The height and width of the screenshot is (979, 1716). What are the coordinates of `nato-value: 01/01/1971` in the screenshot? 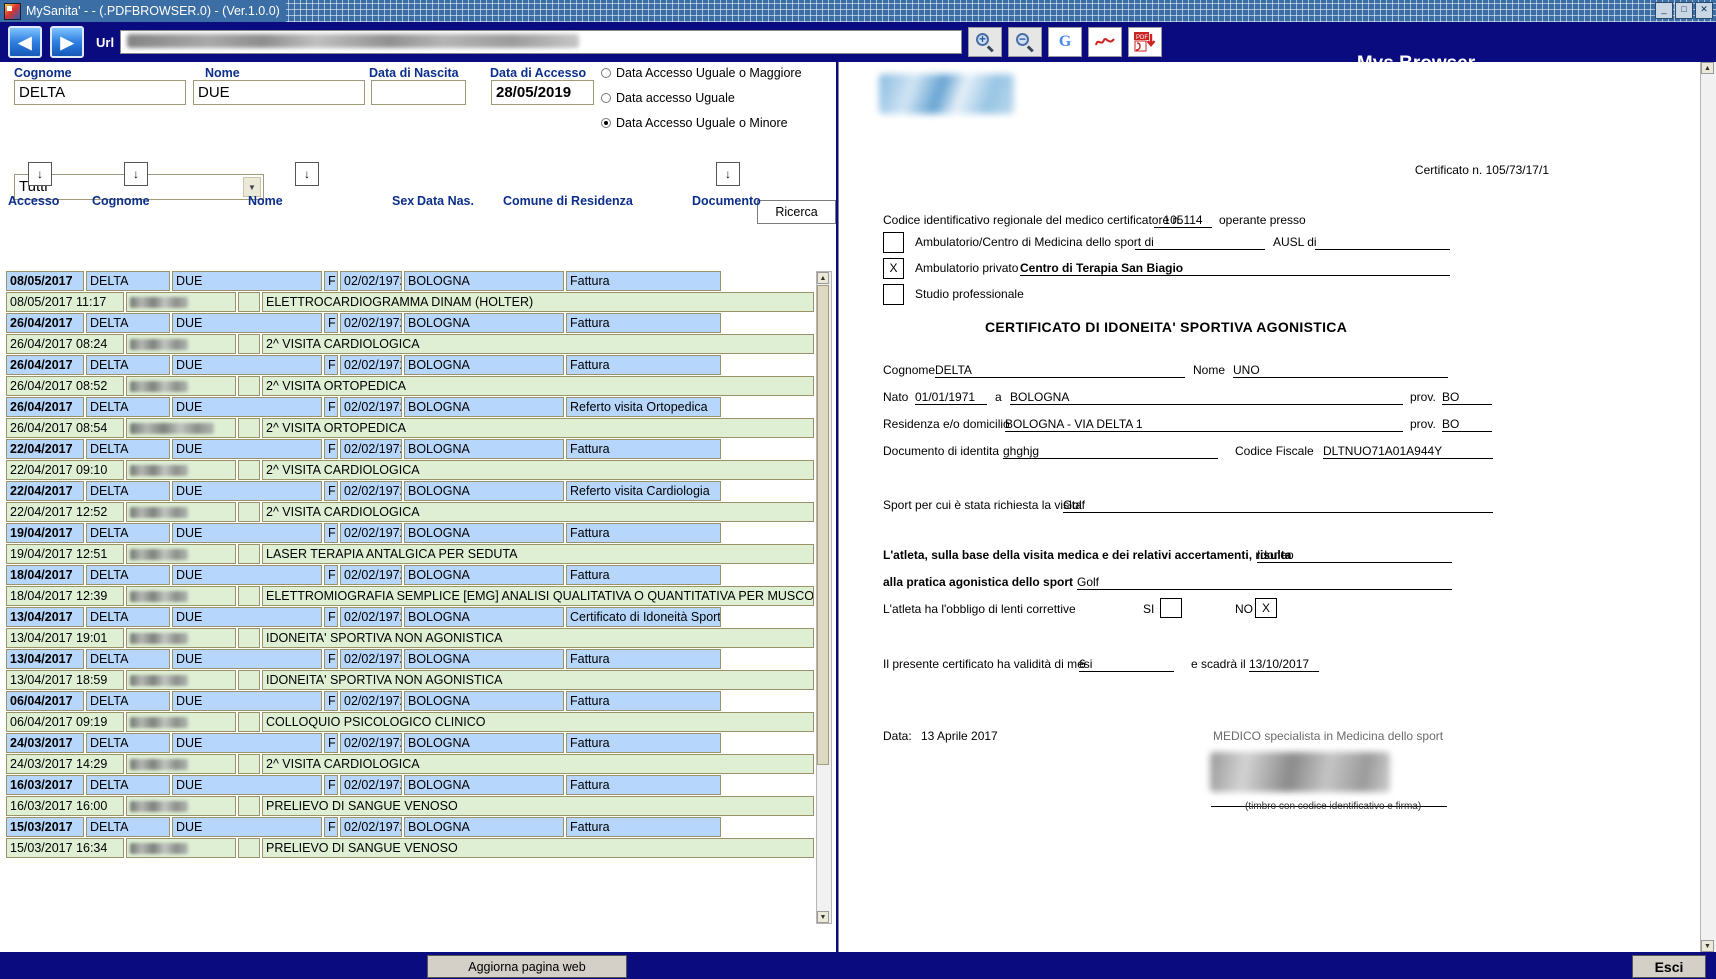 It's located at (951, 397).